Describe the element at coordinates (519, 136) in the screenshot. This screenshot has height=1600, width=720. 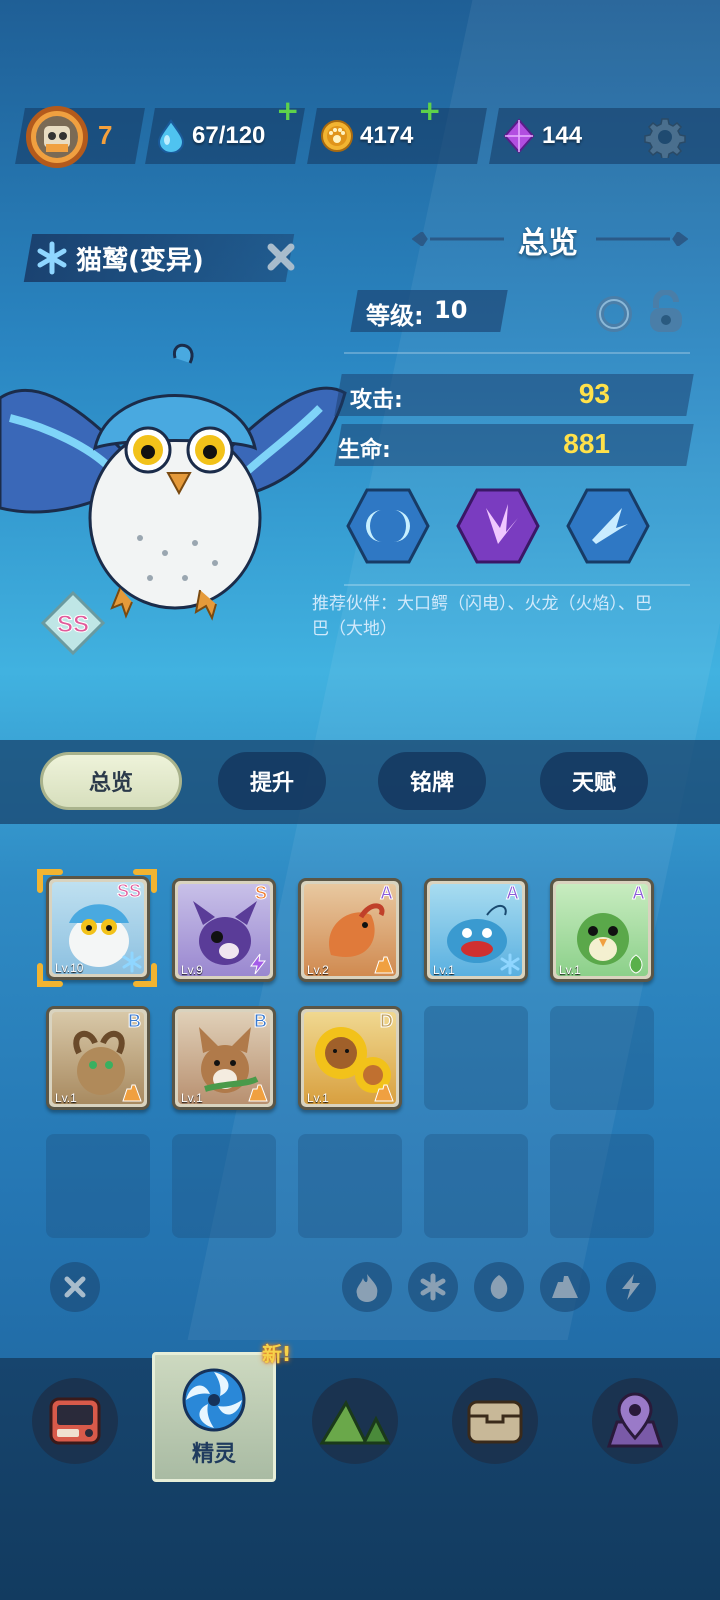
I see `gem-icon` at that location.